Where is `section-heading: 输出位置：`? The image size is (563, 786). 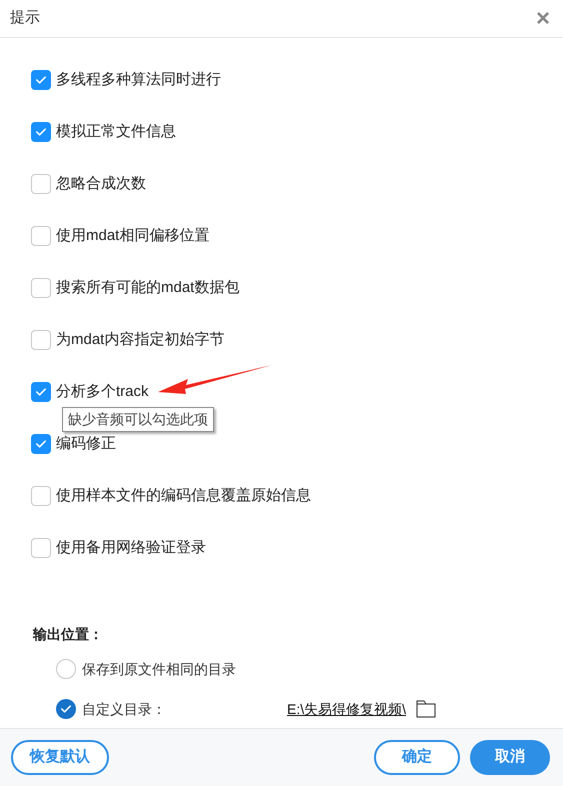 section-heading: 输出位置： is located at coordinates (68, 634).